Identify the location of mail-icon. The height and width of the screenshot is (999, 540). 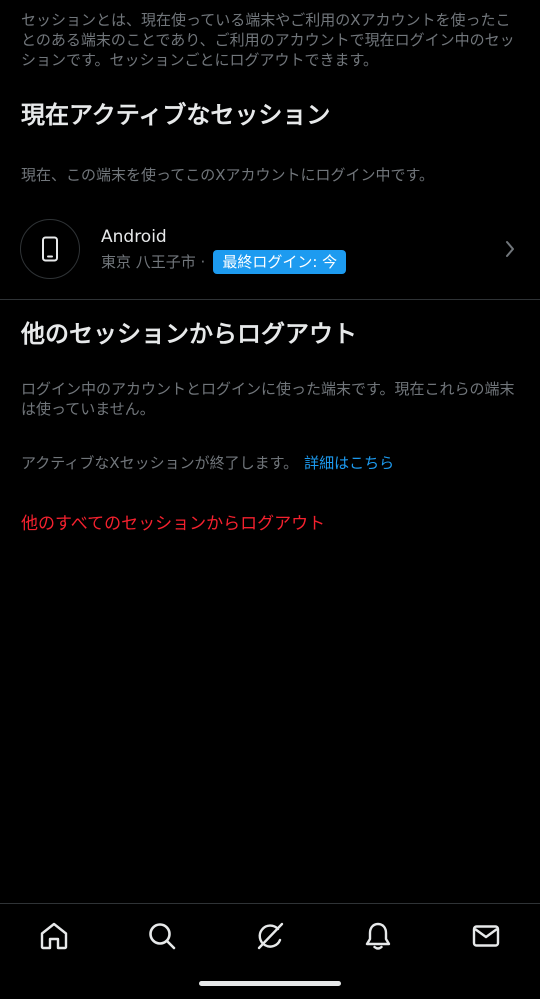
(486, 936).